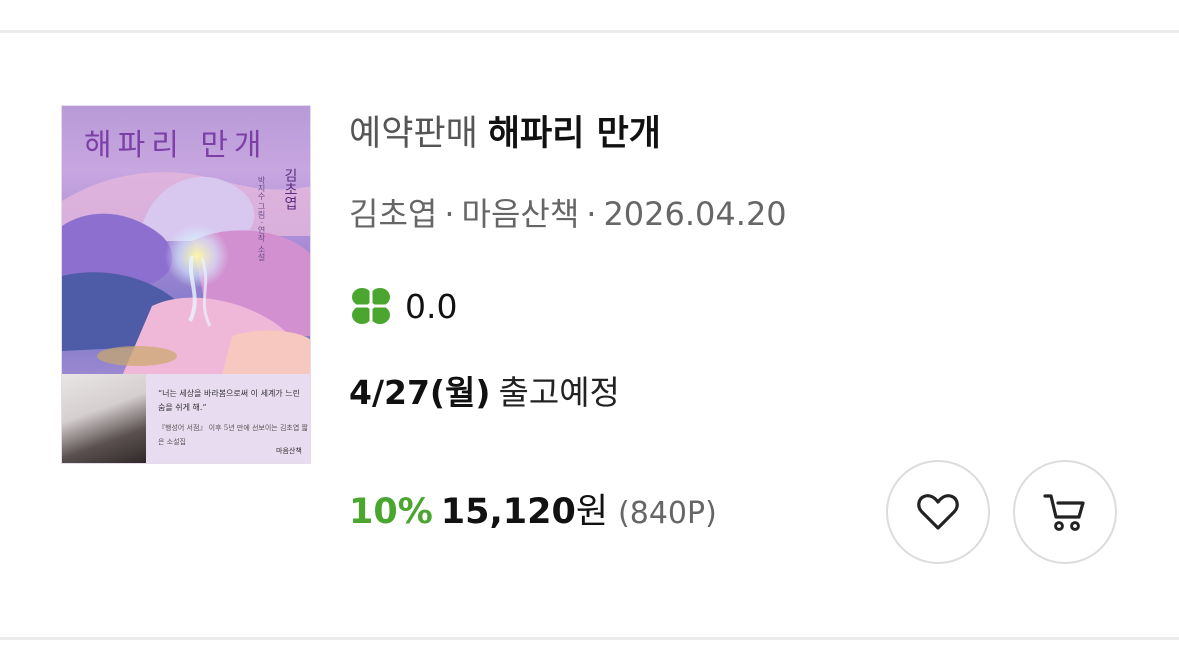 This screenshot has width=1179, height=663. What do you see at coordinates (559, 392) in the screenshot?
I see `ship-label: 출고예정` at bounding box center [559, 392].